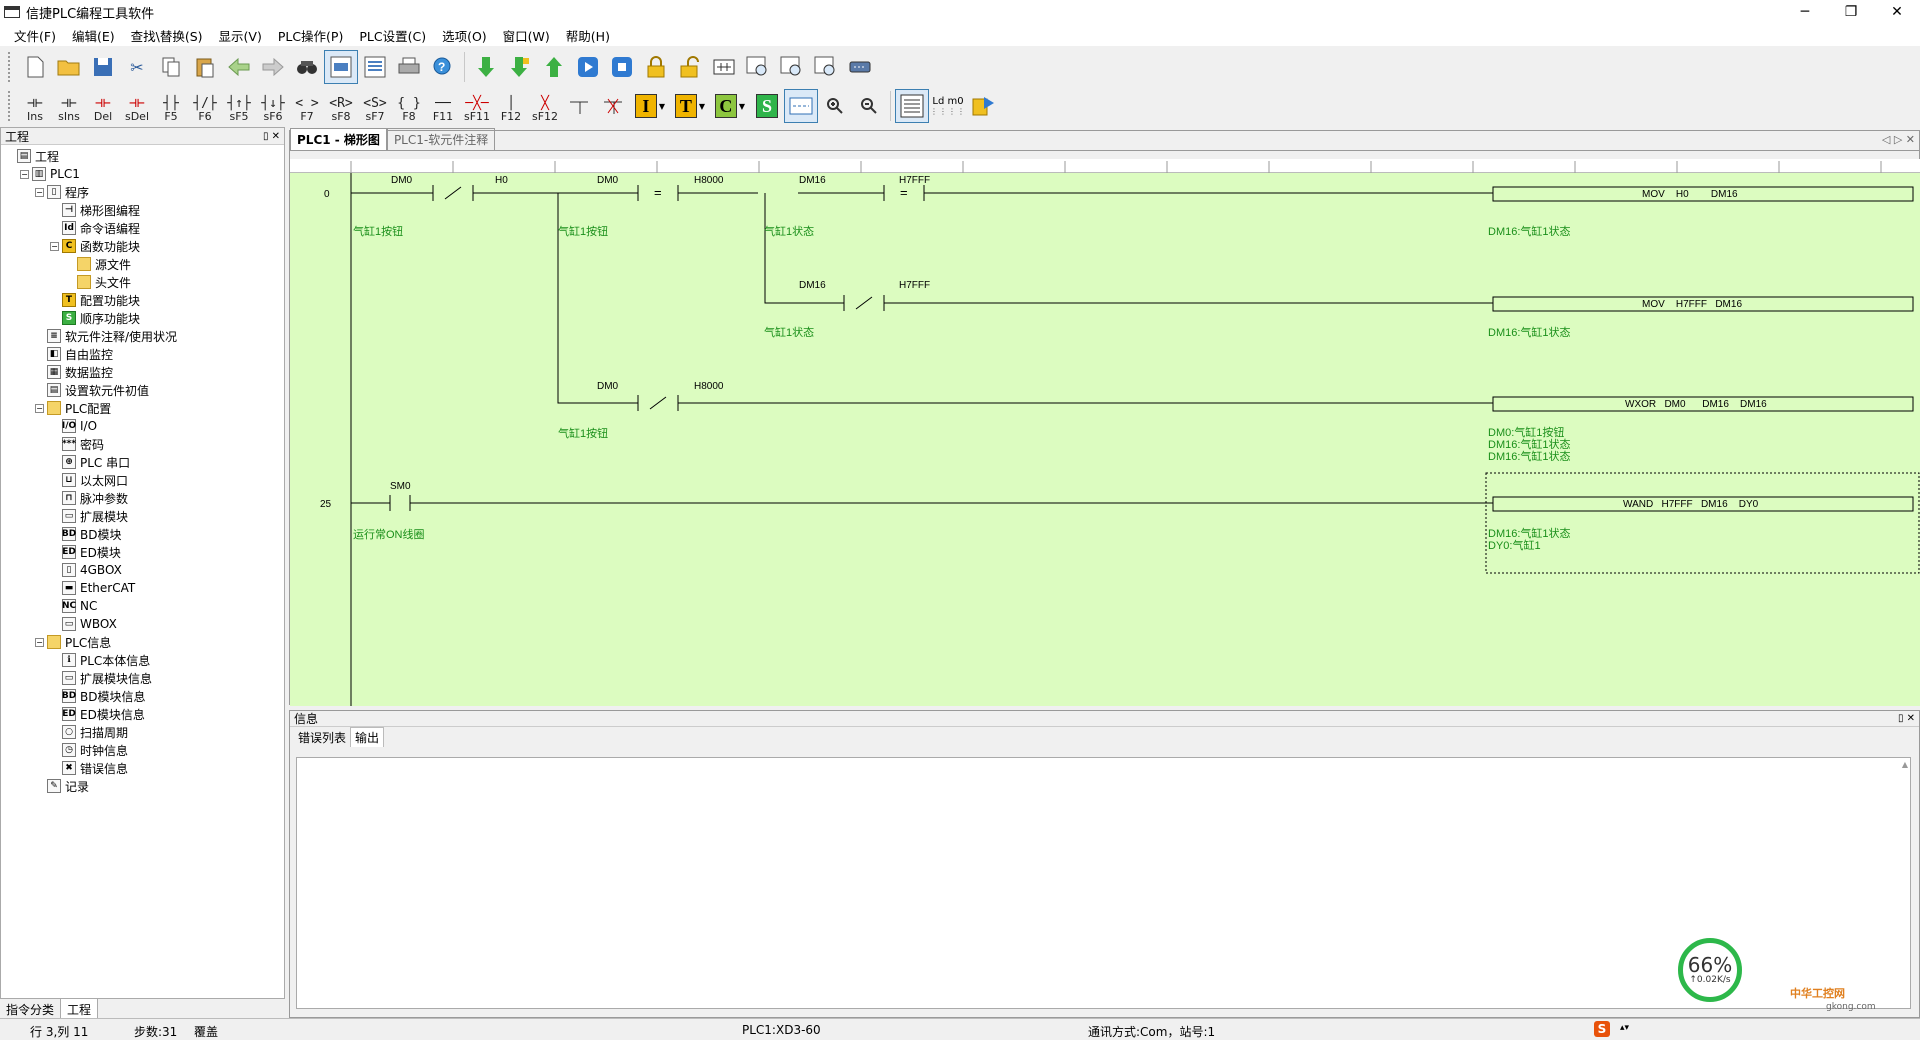  What do you see at coordinates (341, 106) in the screenshot?
I see `reset-coil-button: <R> sF8` at bounding box center [341, 106].